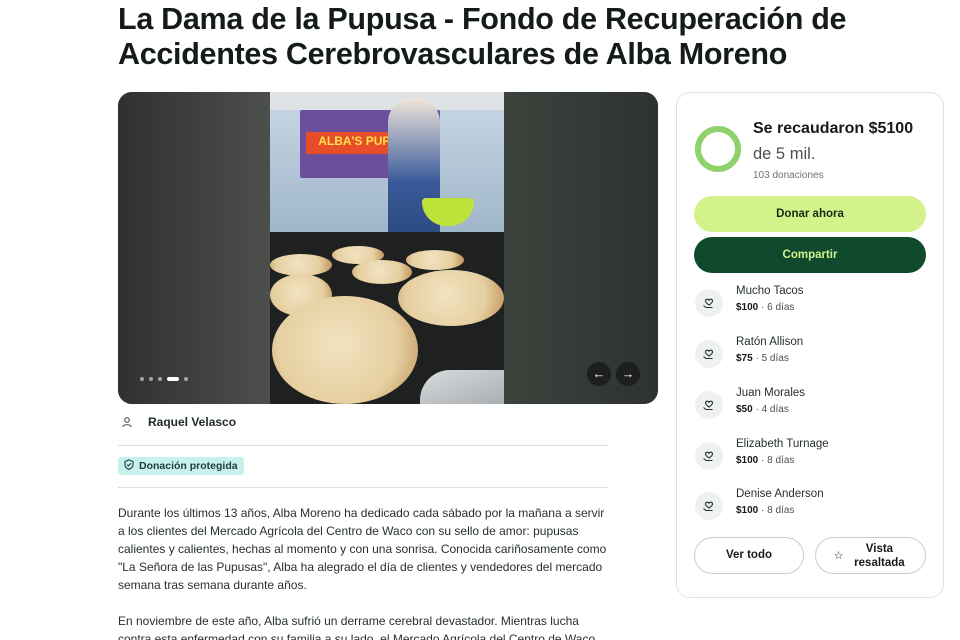  Describe the element at coordinates (810, 508) in the screenshot. I see `donor-row: Denise Anderson $100 · 8 días` at that location.